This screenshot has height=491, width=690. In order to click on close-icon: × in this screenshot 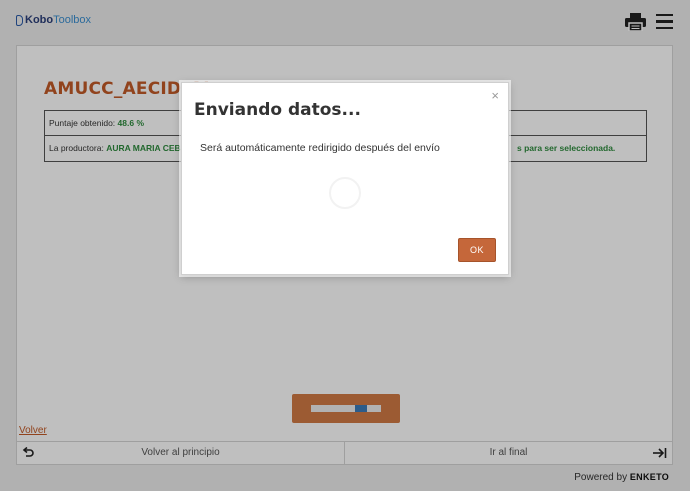, I will do `click(495, 95)`.